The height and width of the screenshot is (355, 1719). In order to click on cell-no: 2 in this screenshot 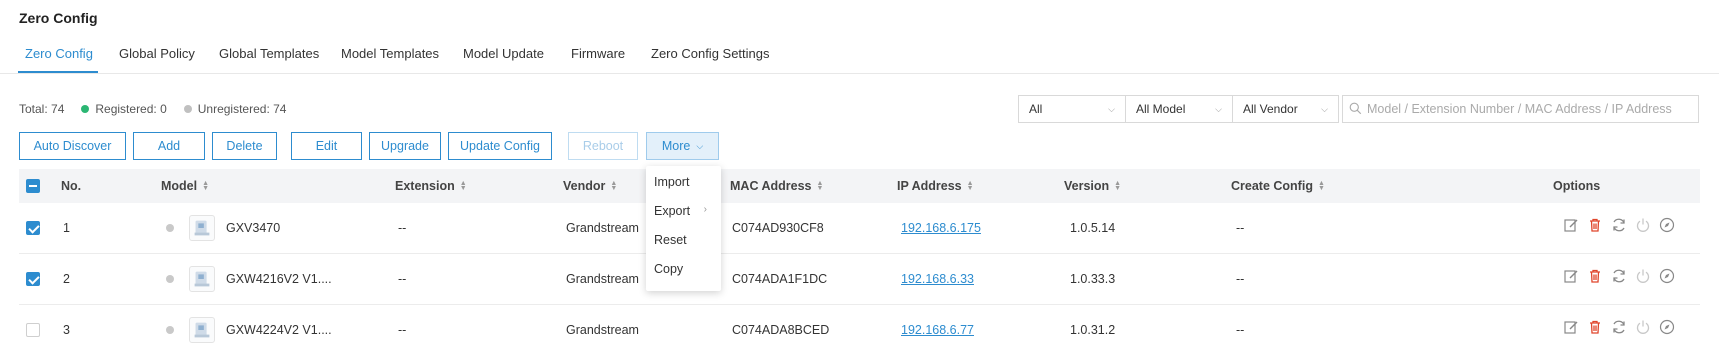, I will do `click(66, 279)`.